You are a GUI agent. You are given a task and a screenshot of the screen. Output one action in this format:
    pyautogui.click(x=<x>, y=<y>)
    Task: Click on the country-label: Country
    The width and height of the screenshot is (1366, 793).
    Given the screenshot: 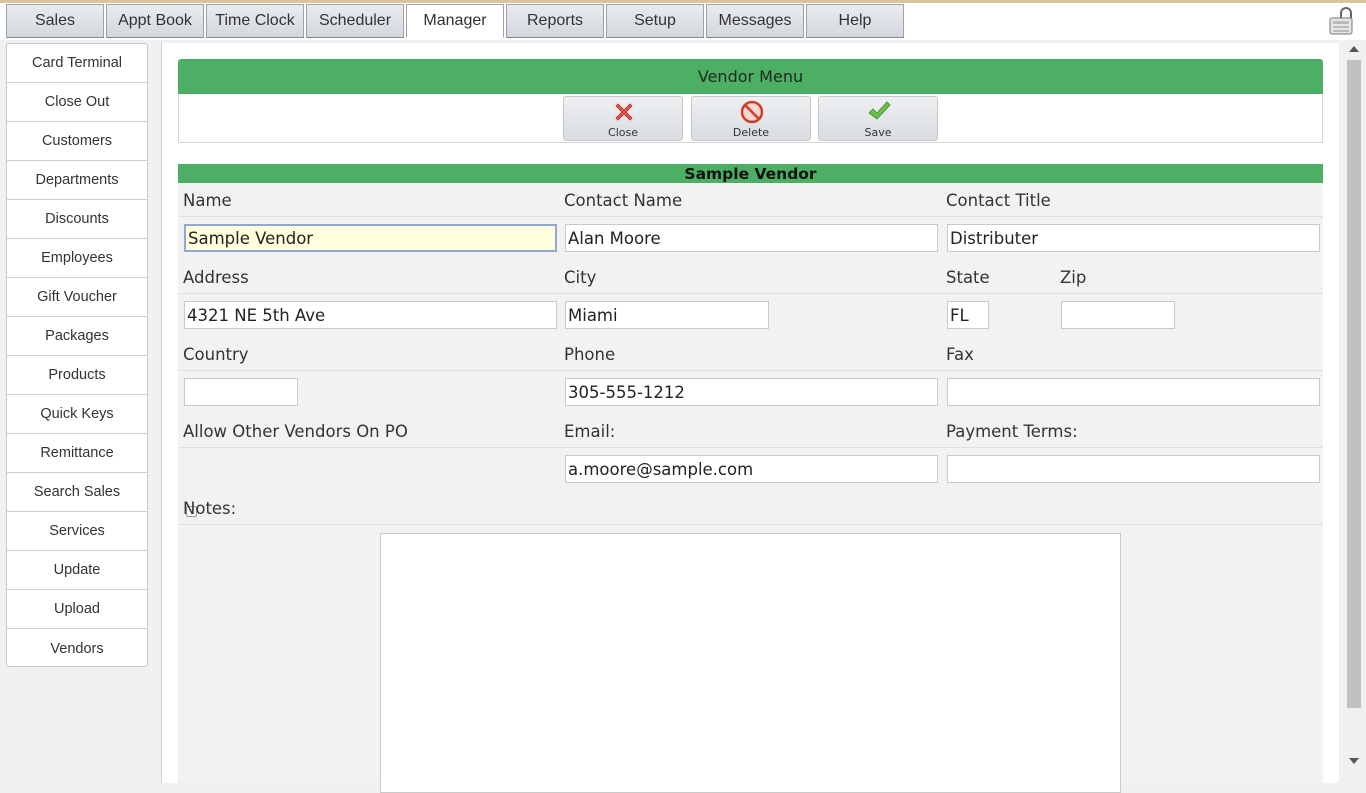 What is the action you would take?
    pyautogui.click(x=216, y=354)
    